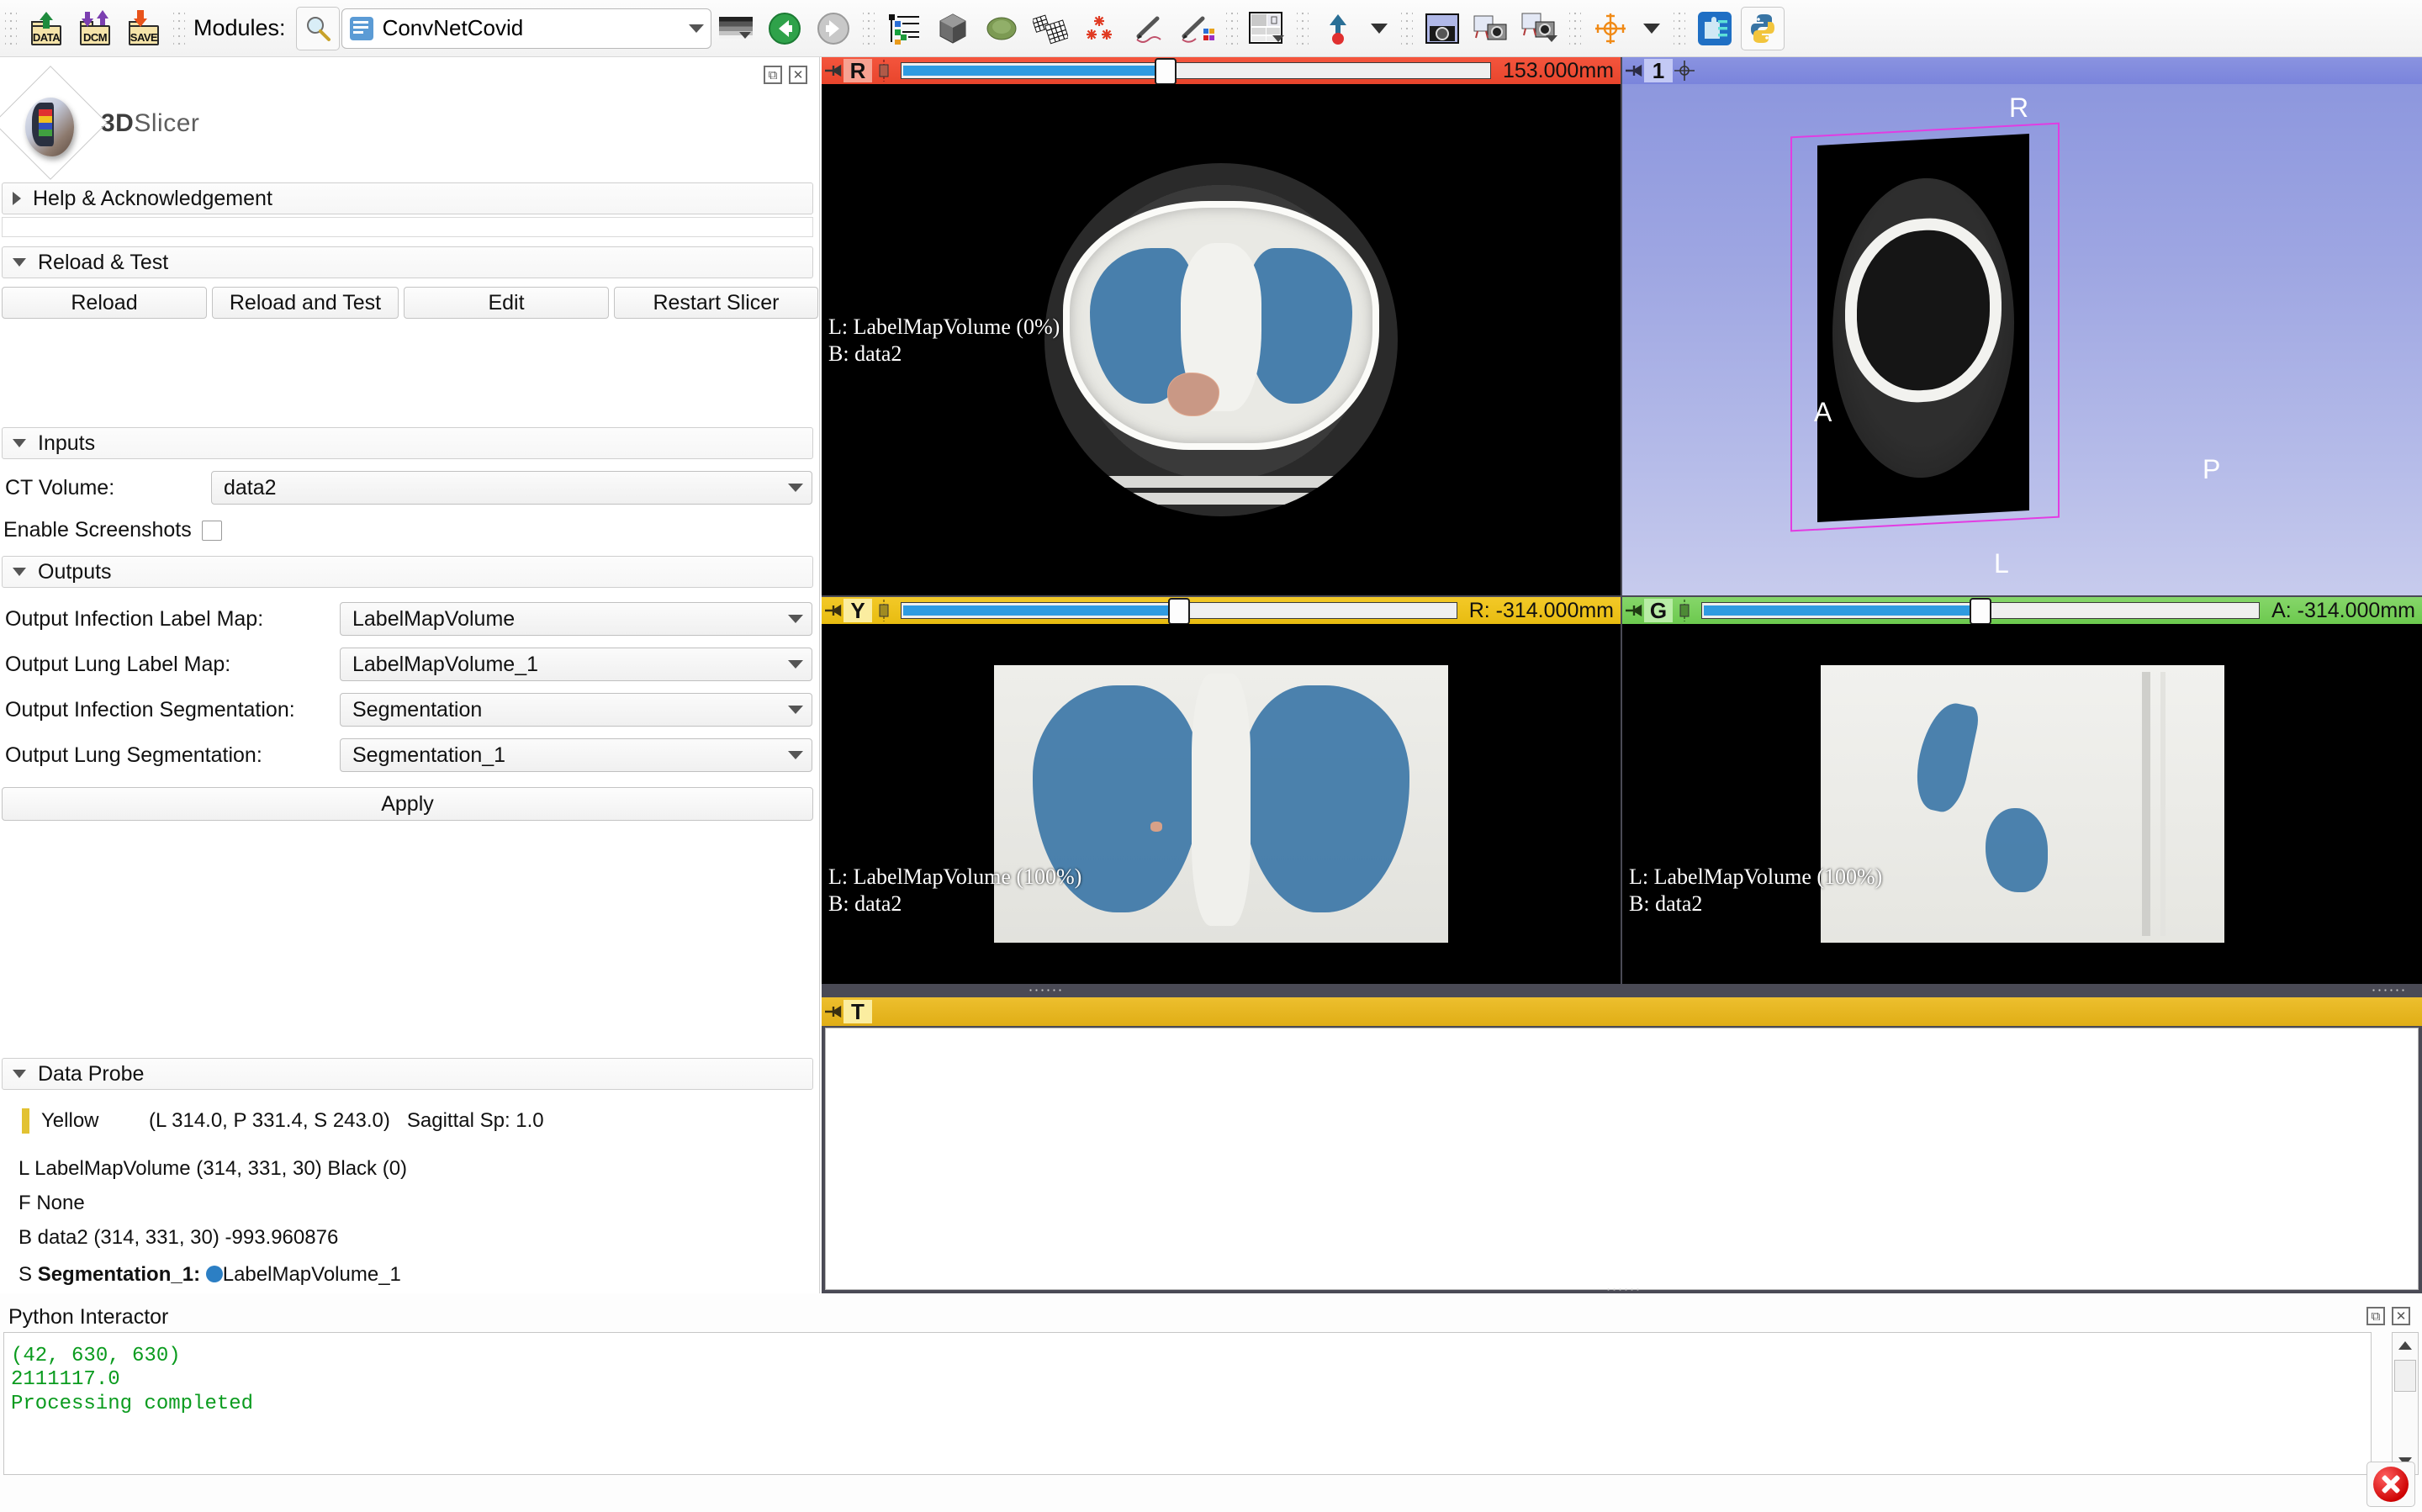 This screenshot has width=2422, height=1512. I want to click on edit-button: Edit, so click(506, 303).